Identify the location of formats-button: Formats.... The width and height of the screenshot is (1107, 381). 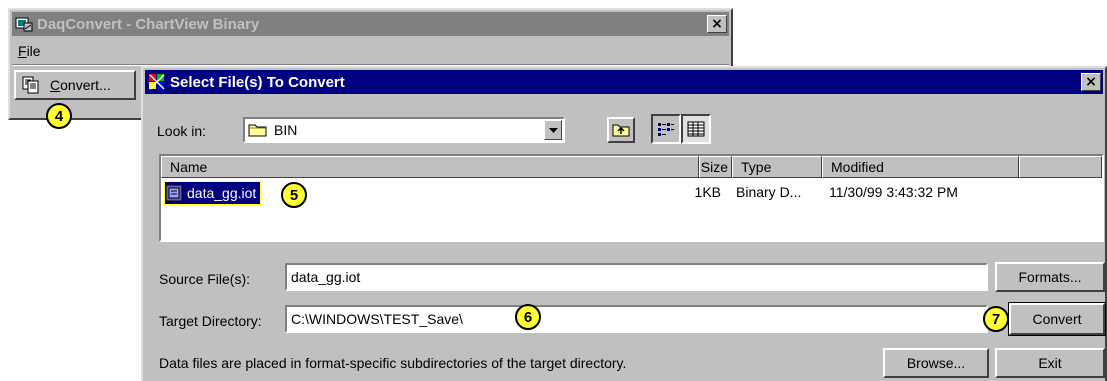
(1050, 277).